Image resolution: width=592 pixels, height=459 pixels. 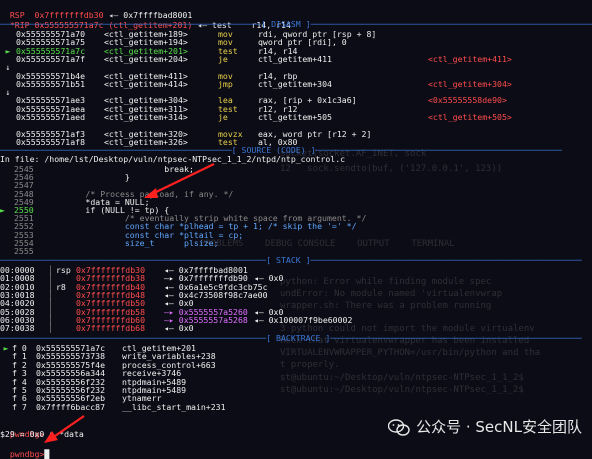 I want to click on ghost-overlay-9: t properly., so click(x=310, y=365).